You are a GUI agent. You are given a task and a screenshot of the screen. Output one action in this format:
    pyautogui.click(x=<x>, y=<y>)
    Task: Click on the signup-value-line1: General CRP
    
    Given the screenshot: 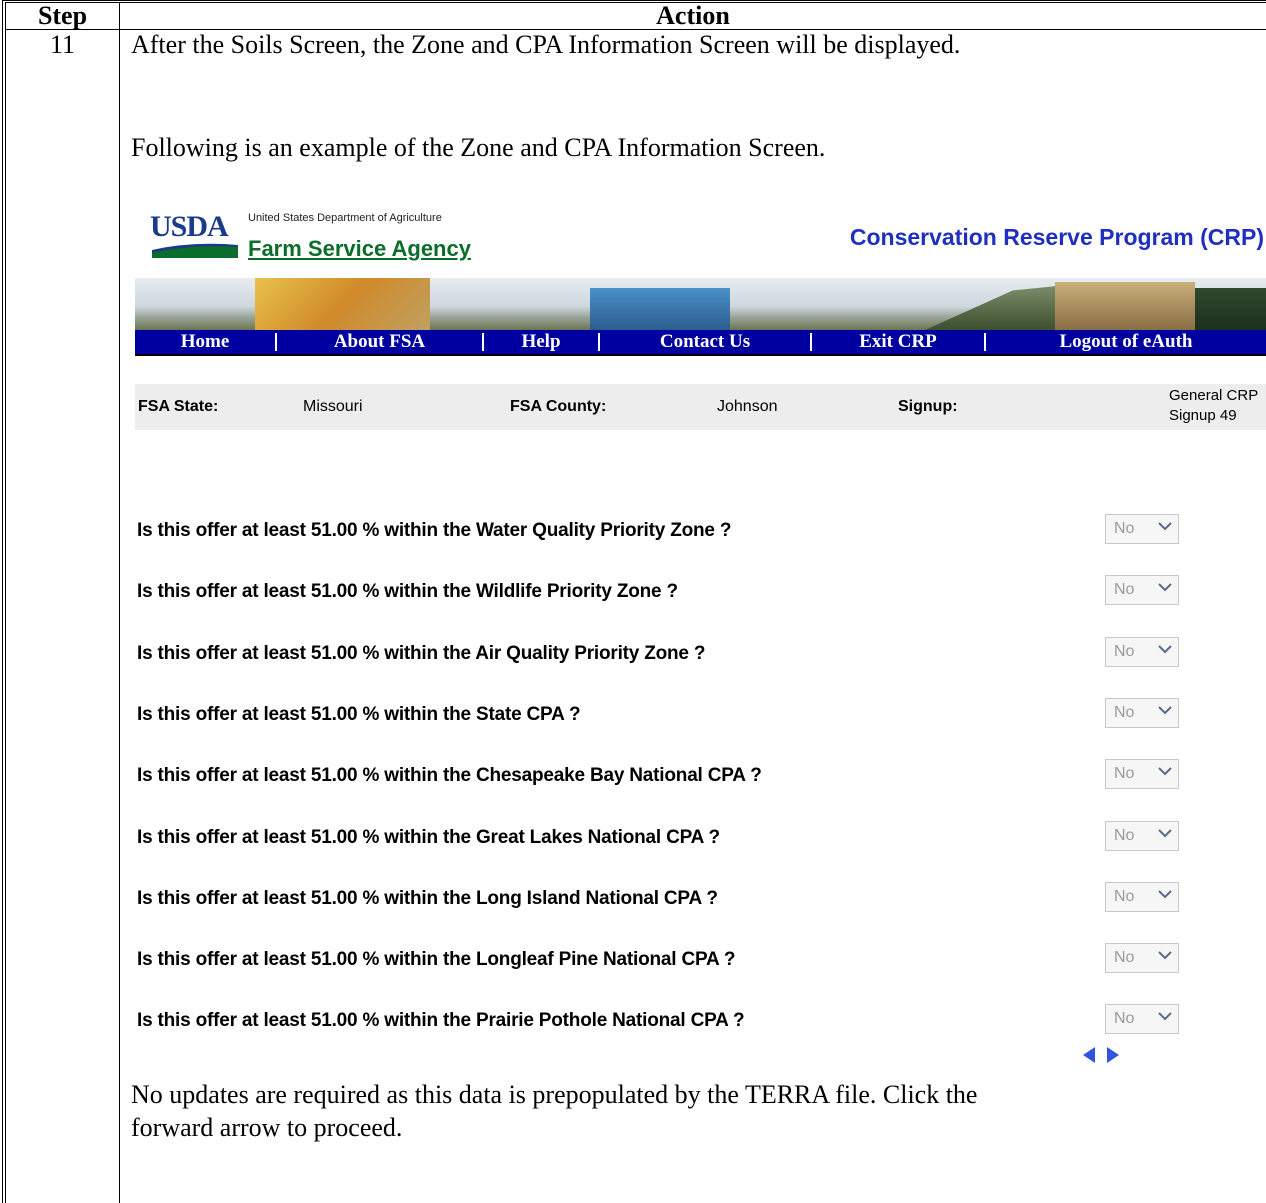 What is the action you would take?
    pyautogui.click(x=1214, y=395)
    